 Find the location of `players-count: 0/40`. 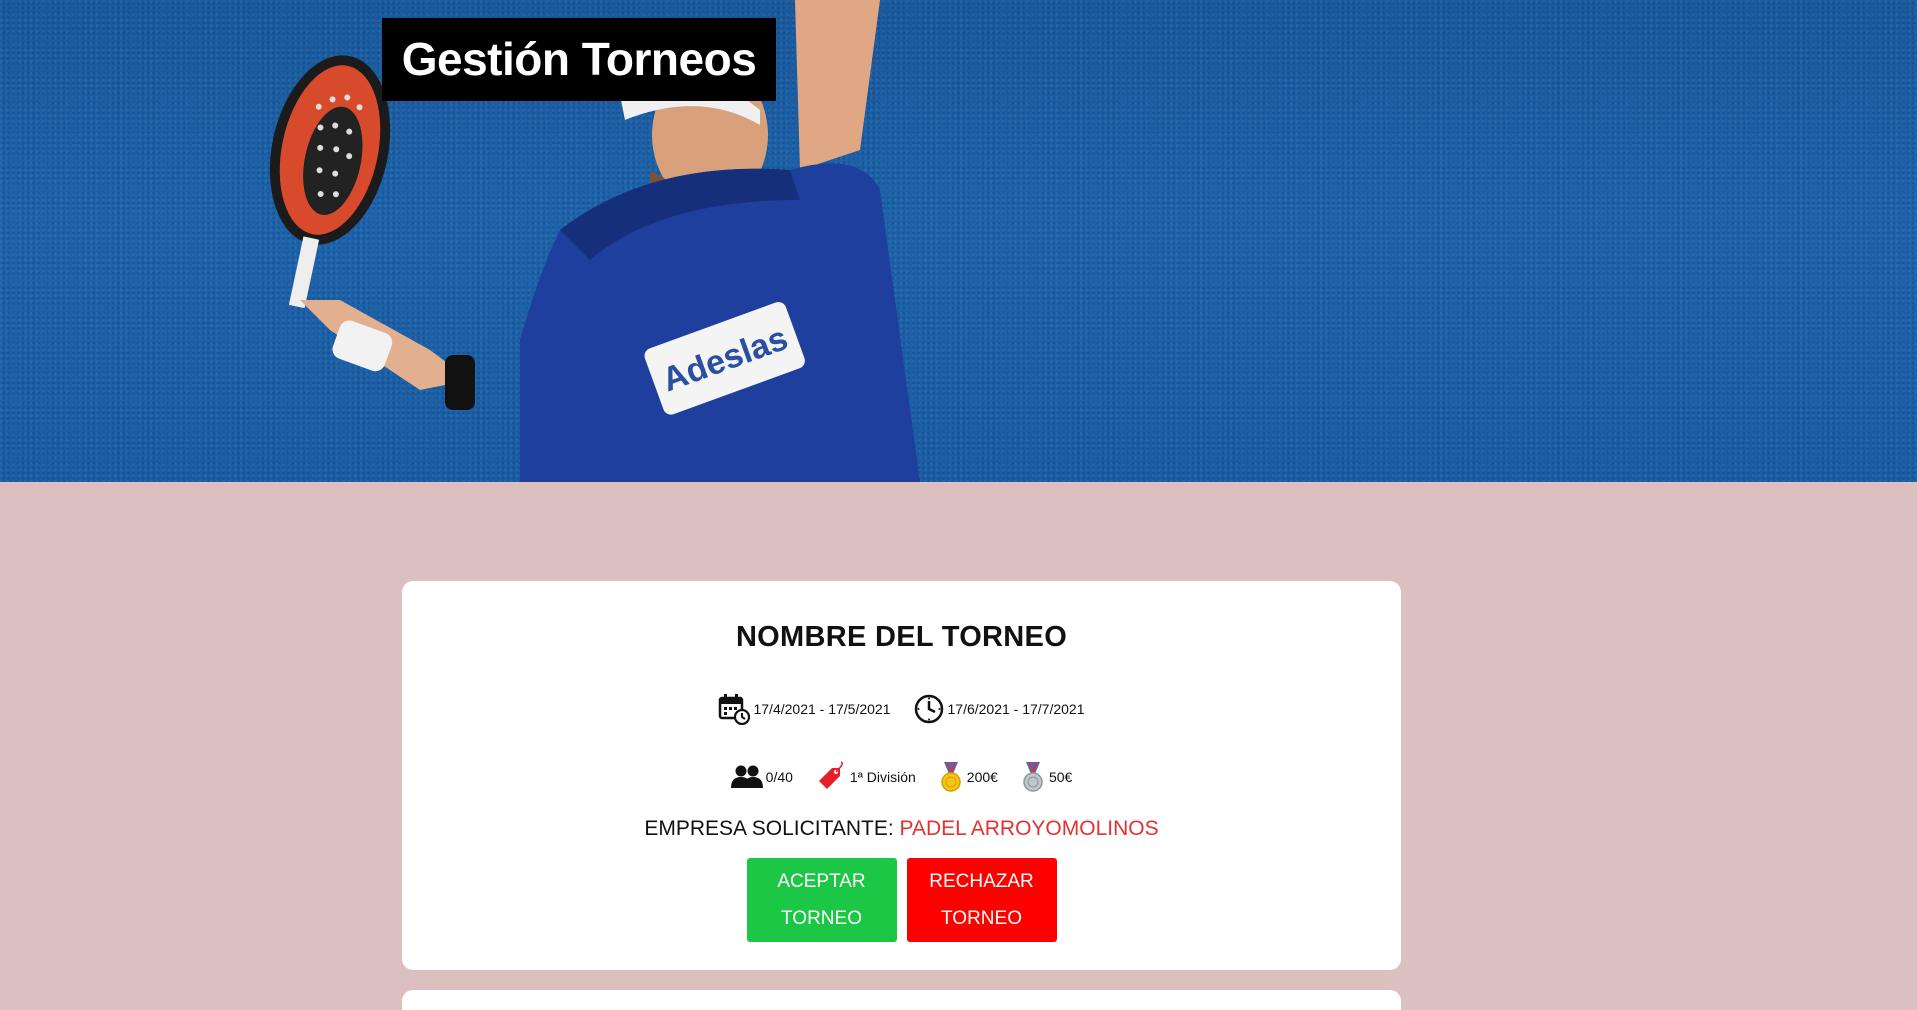

players-count: 0/40 is located at coordinates (761, 777).